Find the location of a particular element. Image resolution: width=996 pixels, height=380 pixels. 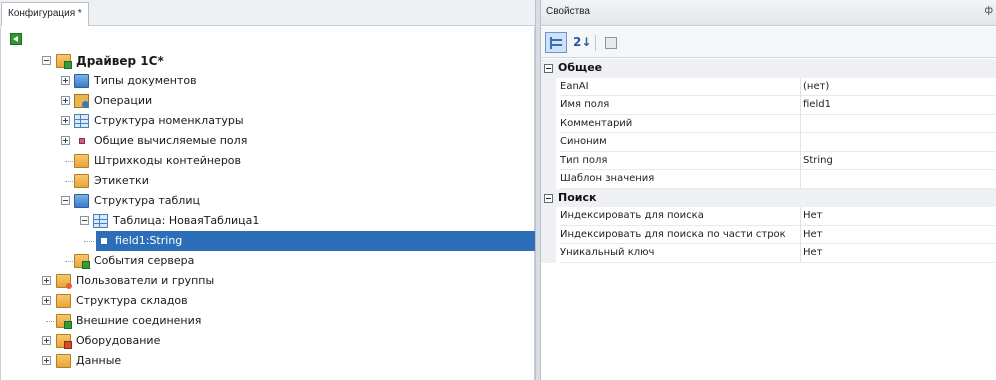

property-name: Индексировать для поиска is located at coordinates (680, 216).